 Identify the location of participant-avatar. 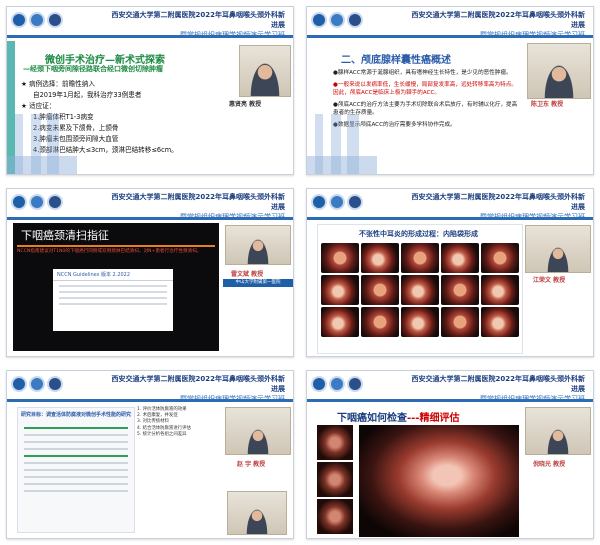
(257, 521).